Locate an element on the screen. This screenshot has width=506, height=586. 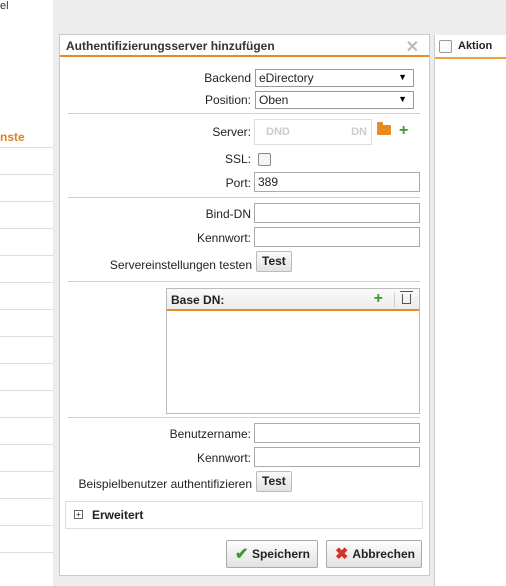
background-panel: el nste is located at coordinates (26, 293).